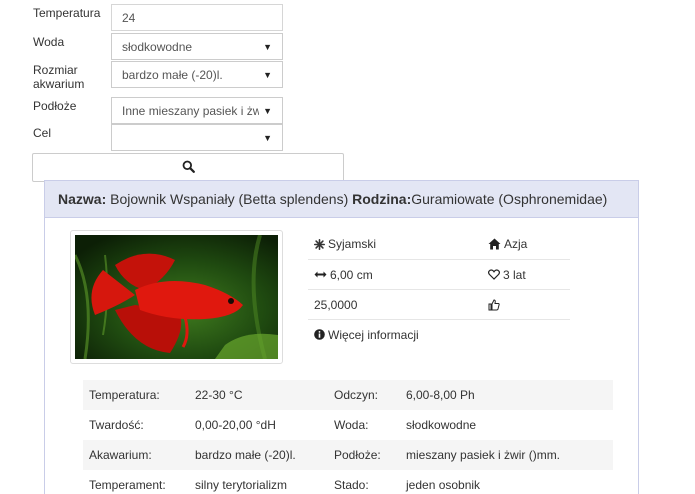  I want to click on detail-key: Akawarium:, so click(120, 455).